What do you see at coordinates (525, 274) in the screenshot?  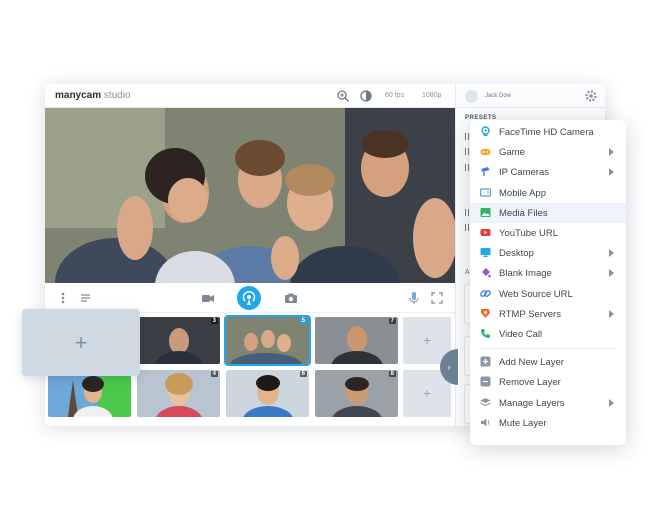 I see `menu-item-label: Blank Image` at bounding box center [525, 274].